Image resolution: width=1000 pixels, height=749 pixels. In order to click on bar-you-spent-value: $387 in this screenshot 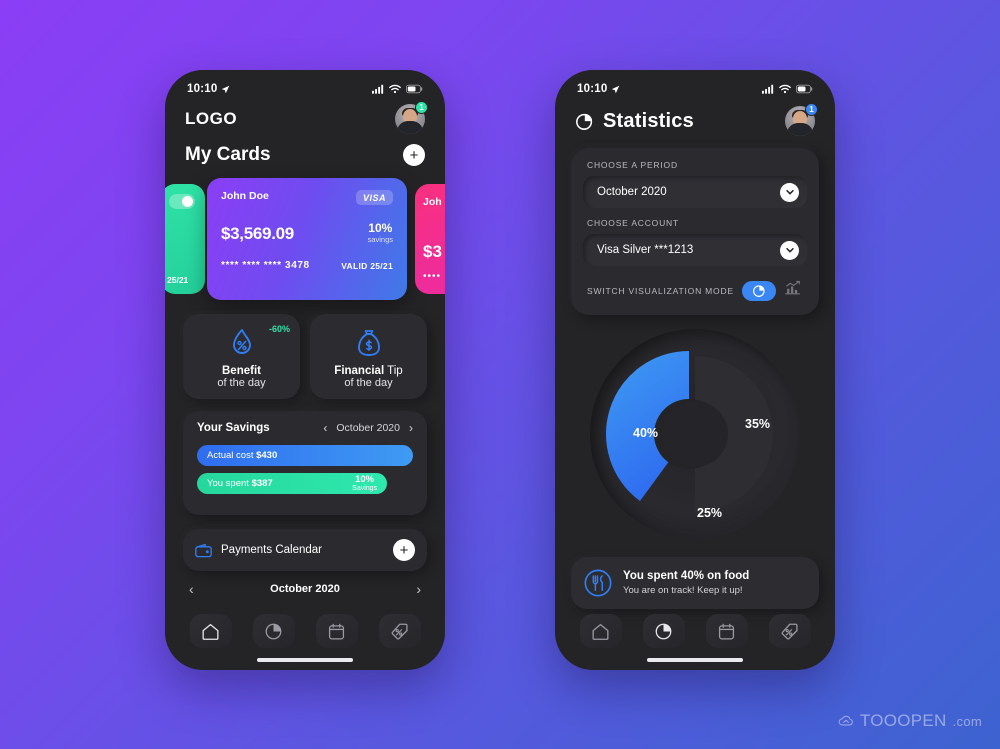, I will do `click(262, 483)`.